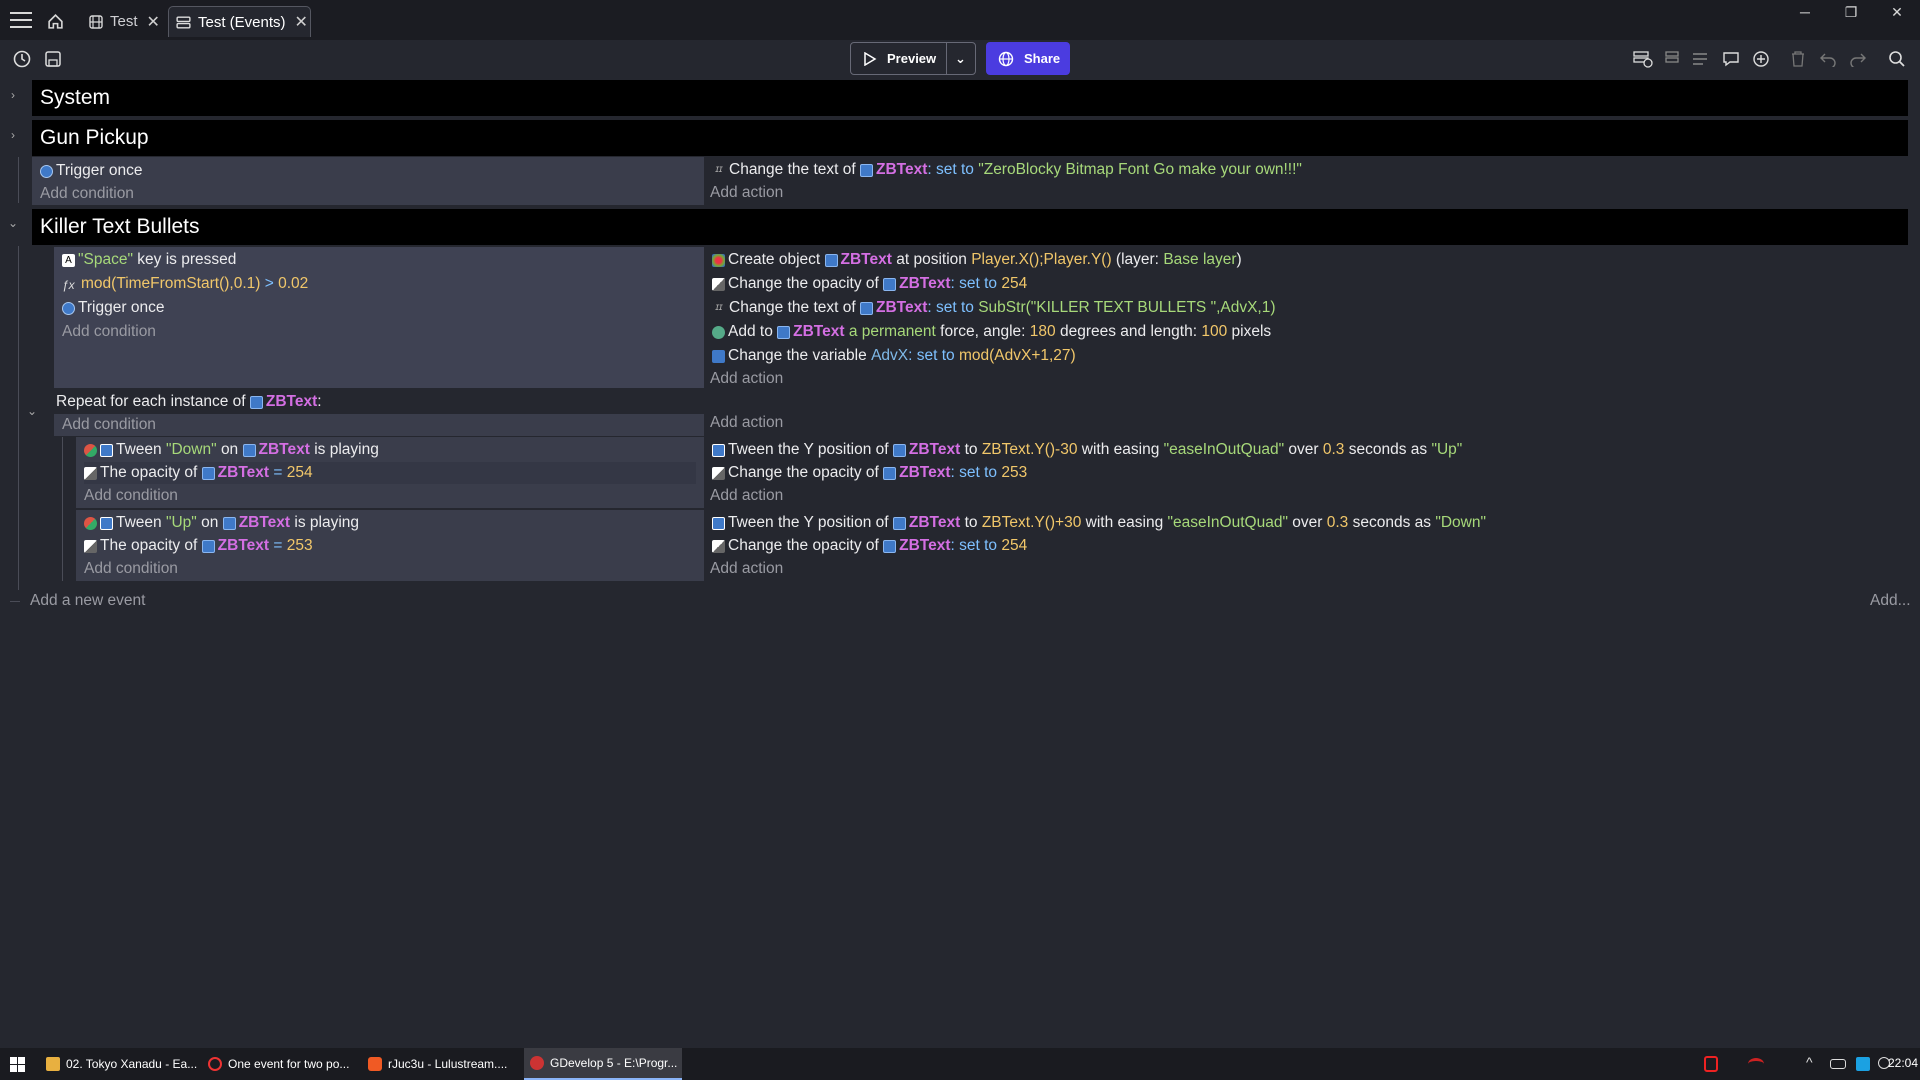 The width and height of the screenshot is (1920, 1080). I want to click on condition-key-pressed: A "Space" key is pressed, so click(149, 260).